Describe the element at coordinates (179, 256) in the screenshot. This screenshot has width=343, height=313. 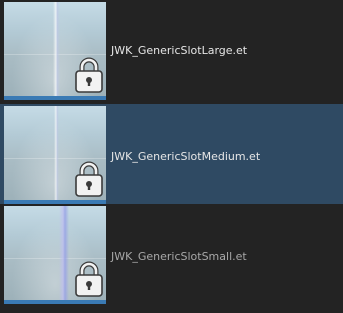
I see `asset-name: JWK_GenericSlotSmall.et` at that location.